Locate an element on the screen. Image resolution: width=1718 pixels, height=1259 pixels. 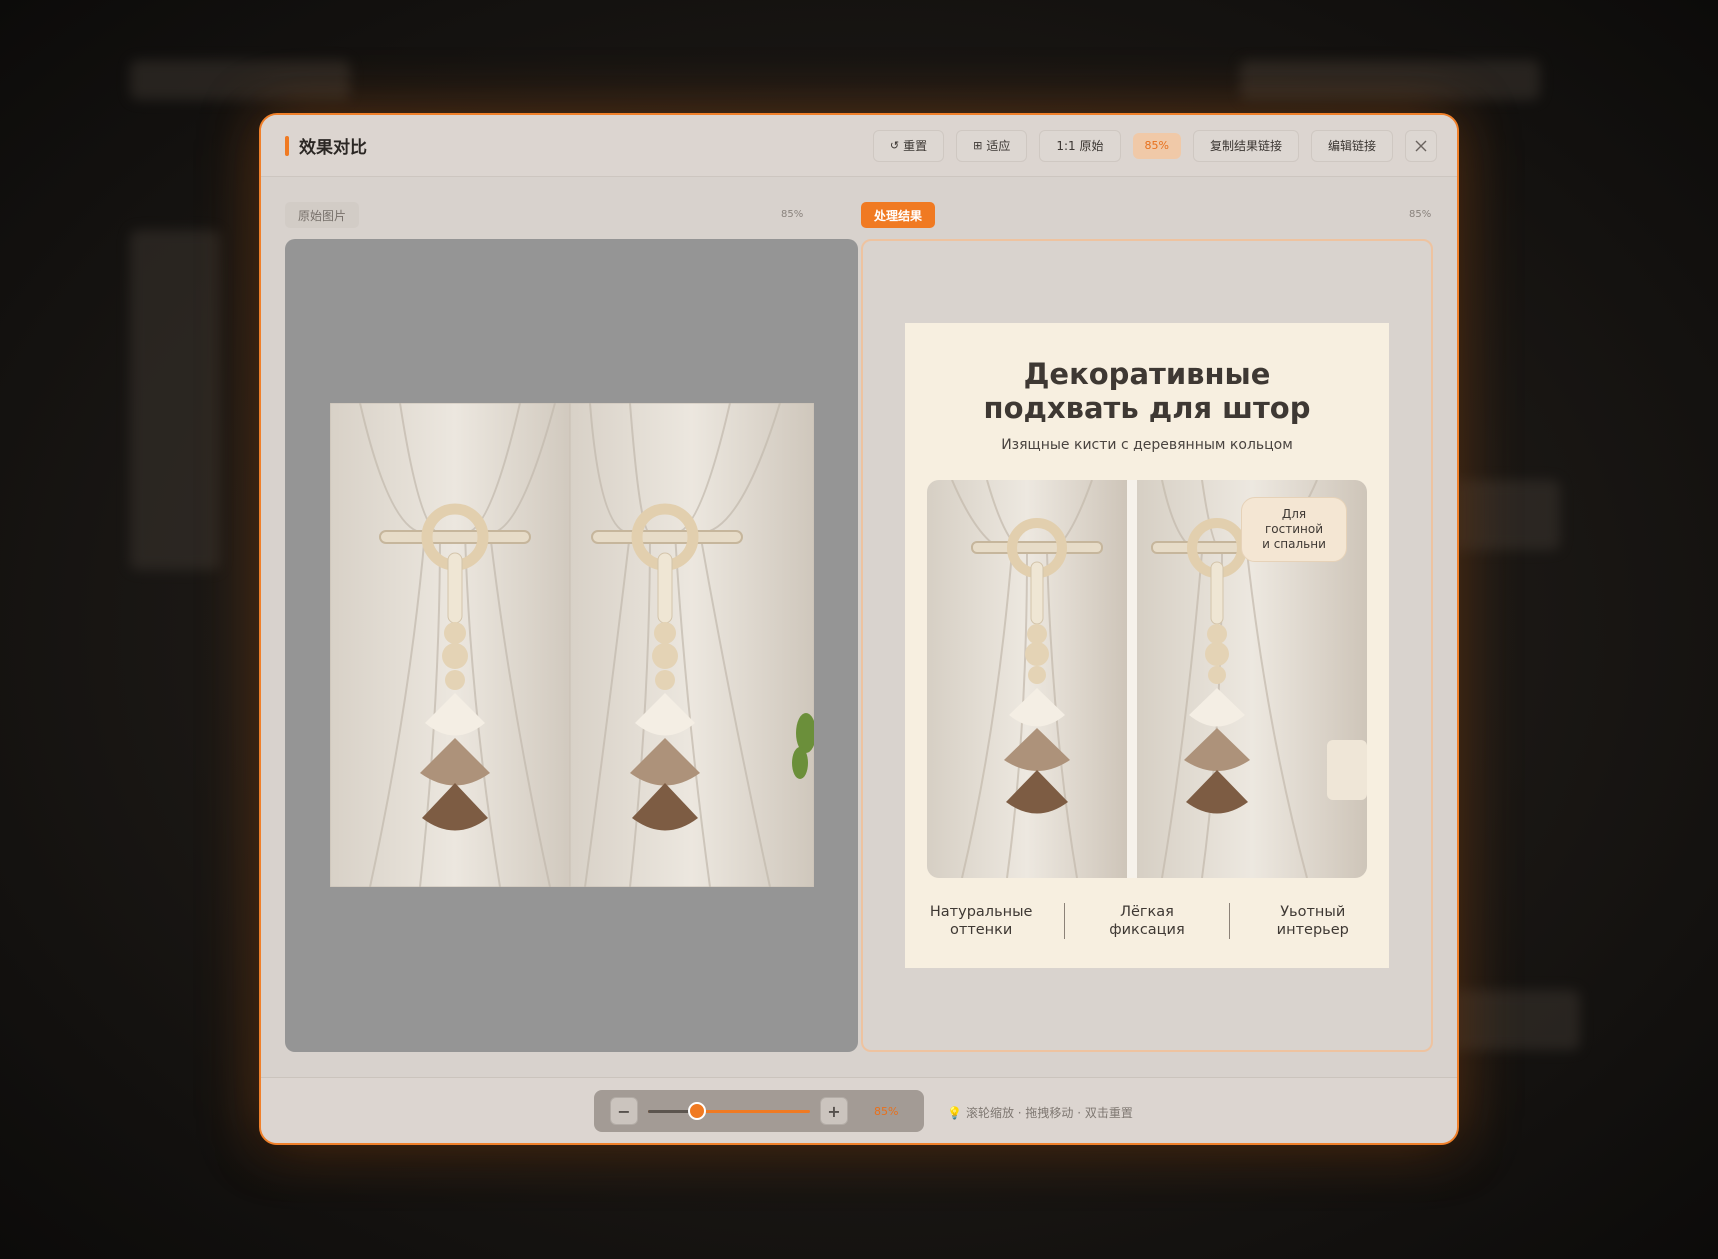
feature-item: Натуральные оттенки is located at coordinates (981, 921).